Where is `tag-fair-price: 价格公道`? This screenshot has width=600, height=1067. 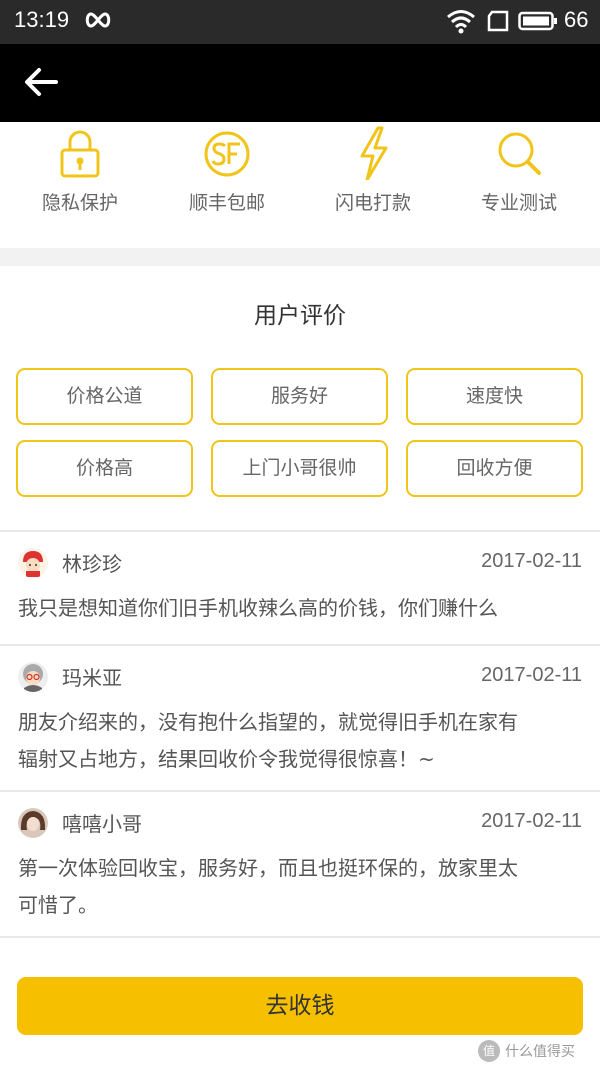
tag-fair-price: 价格公道 is located at coordinates (104, 396).